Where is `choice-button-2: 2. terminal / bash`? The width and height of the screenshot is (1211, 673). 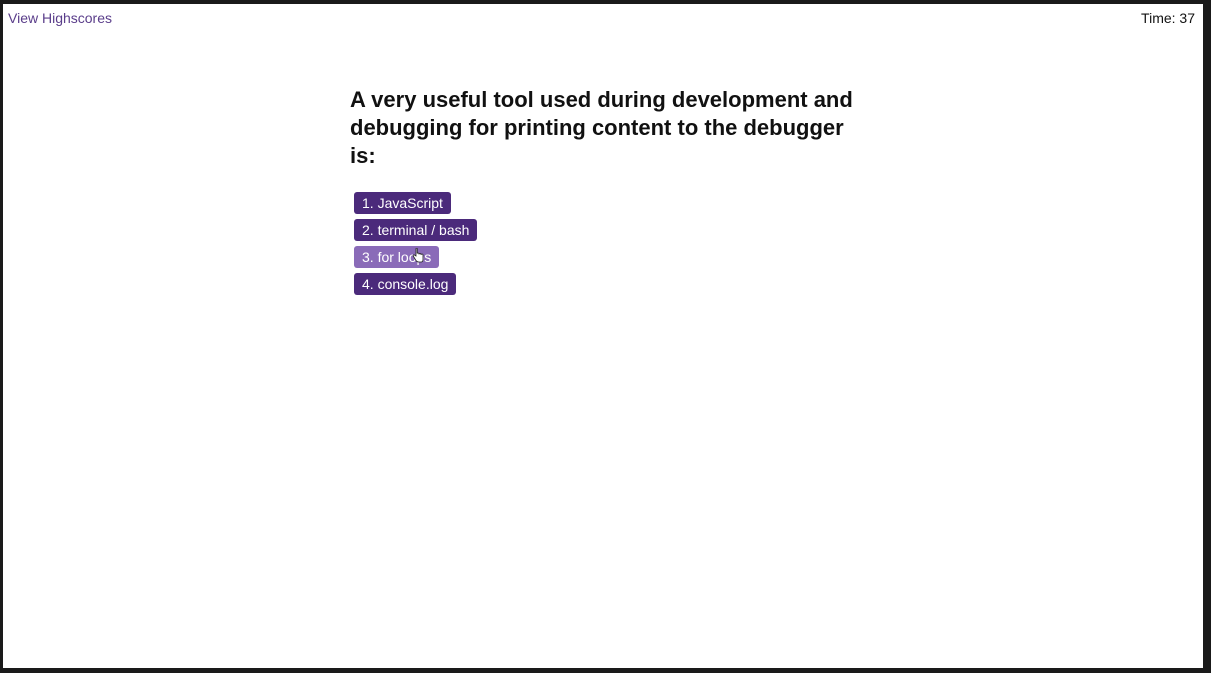 choice-button-2: 2. terminal / bash is located at coordinates (416, 230).